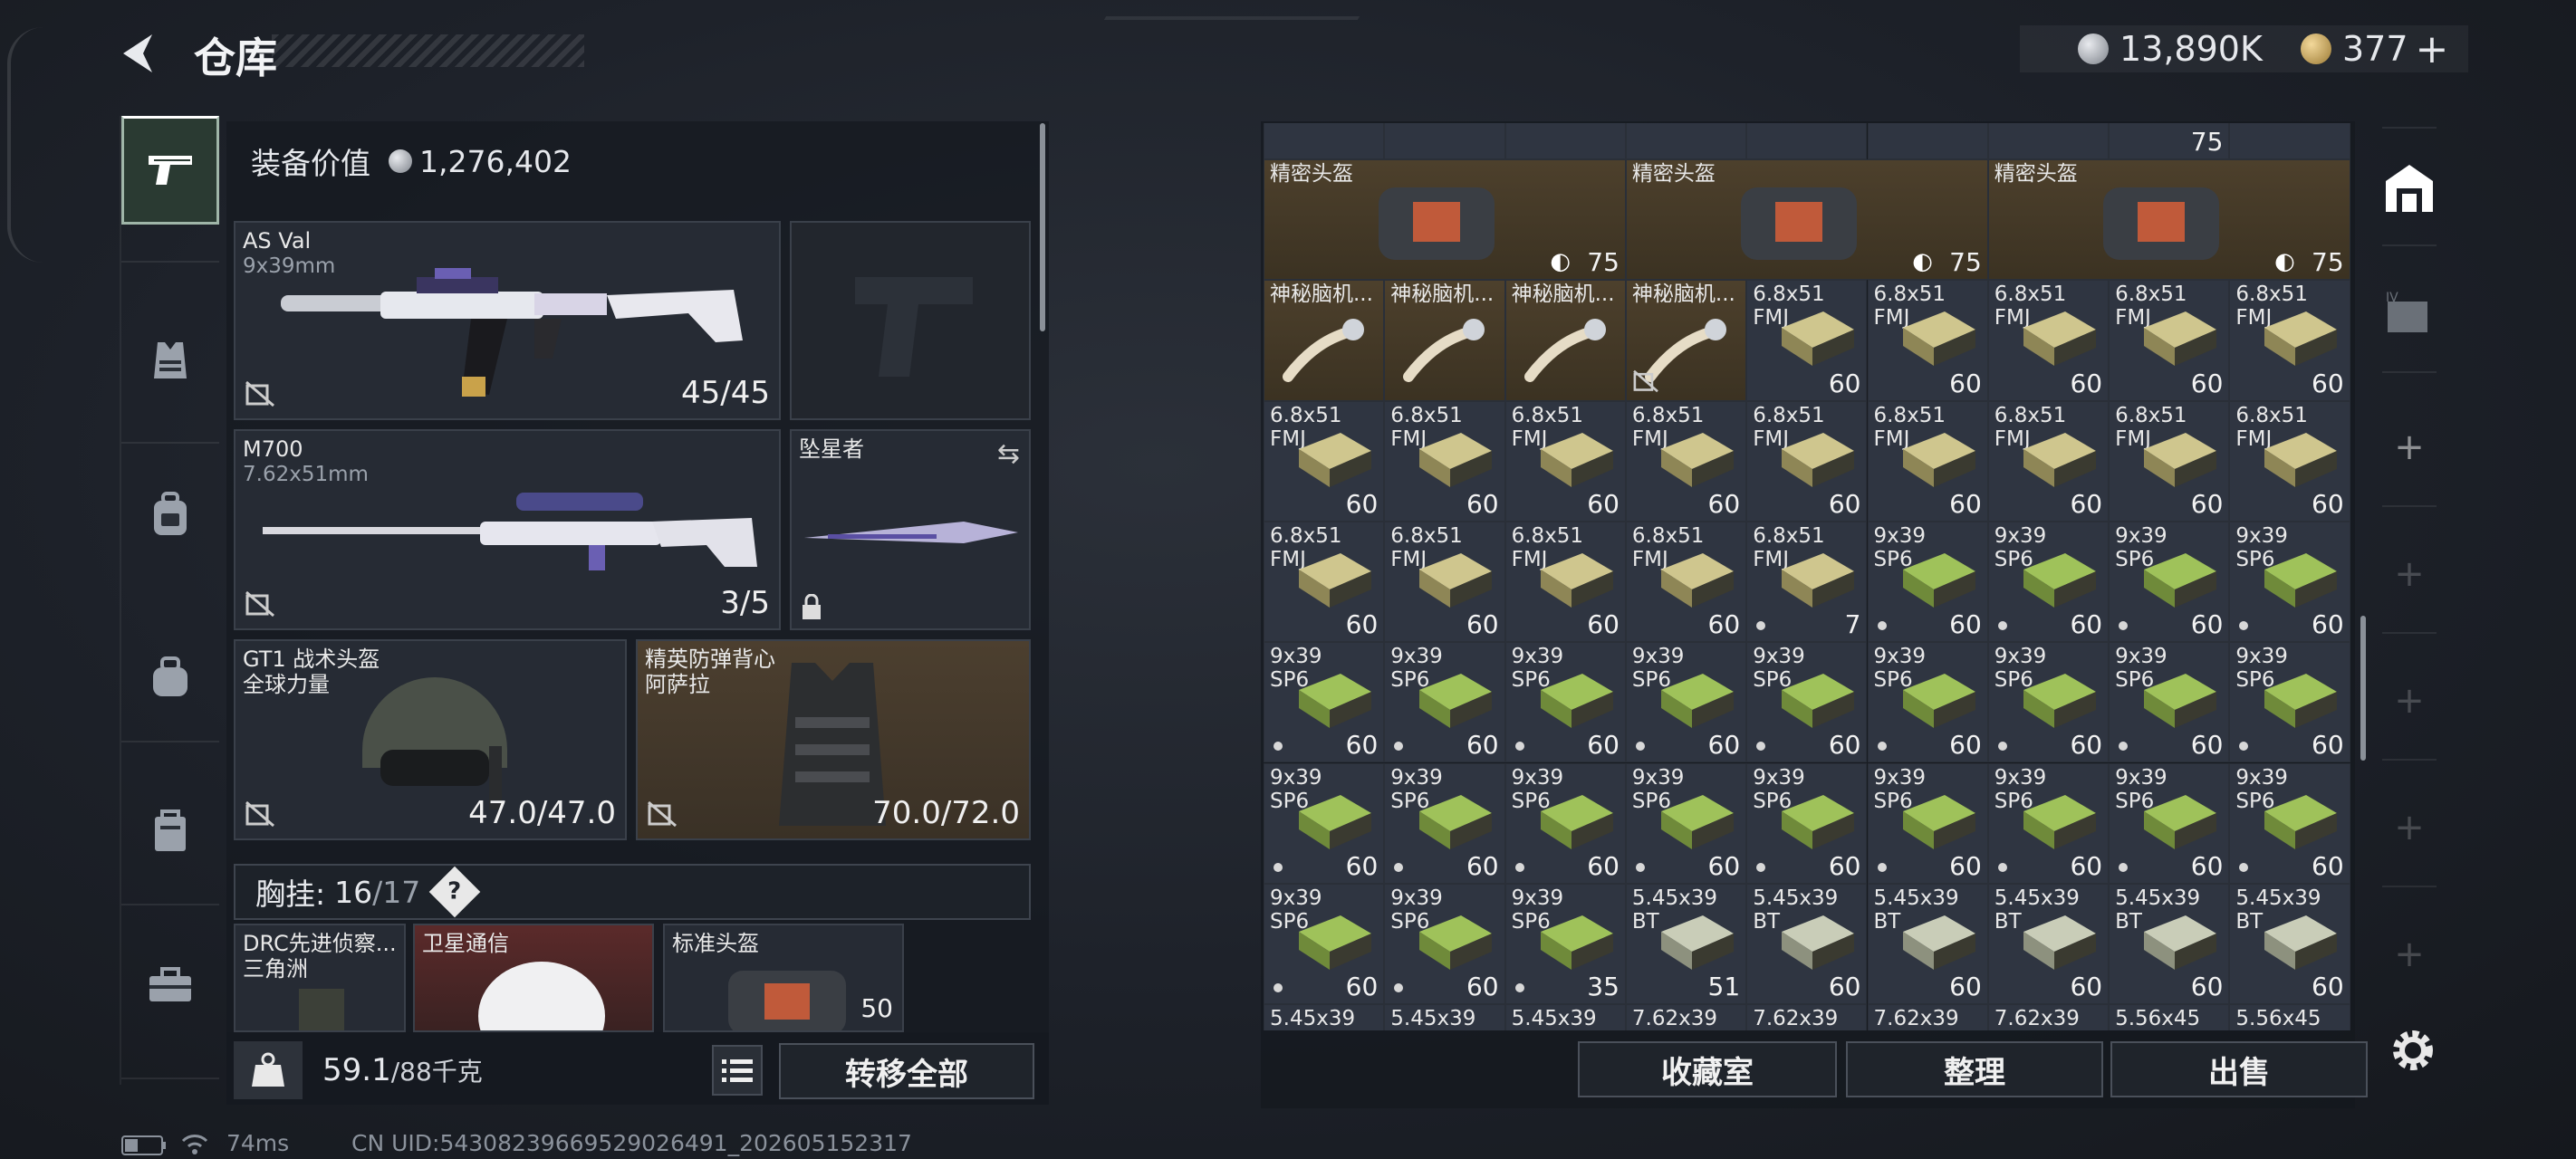  Describe the element at coordinates (1008, 454) in the screenshot. I see `swap-icon: ⇆` at that location.